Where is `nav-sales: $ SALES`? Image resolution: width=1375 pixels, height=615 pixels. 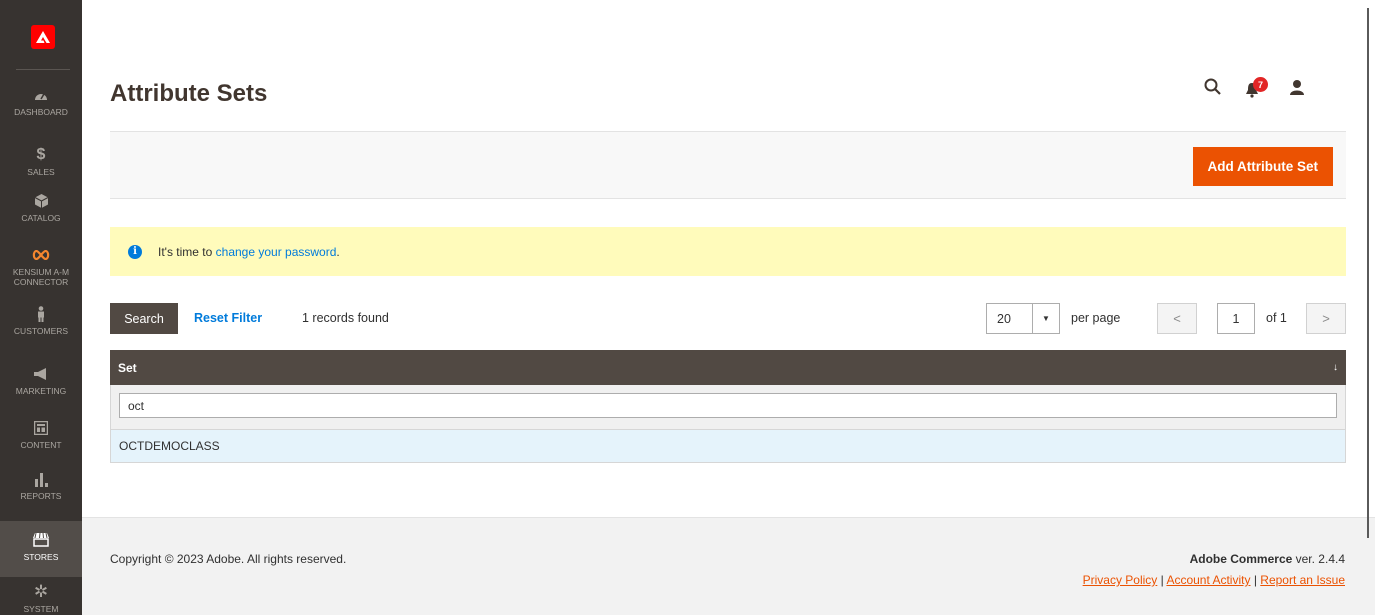 nav-sales: $ SALES is located at coordinates (41, 162).